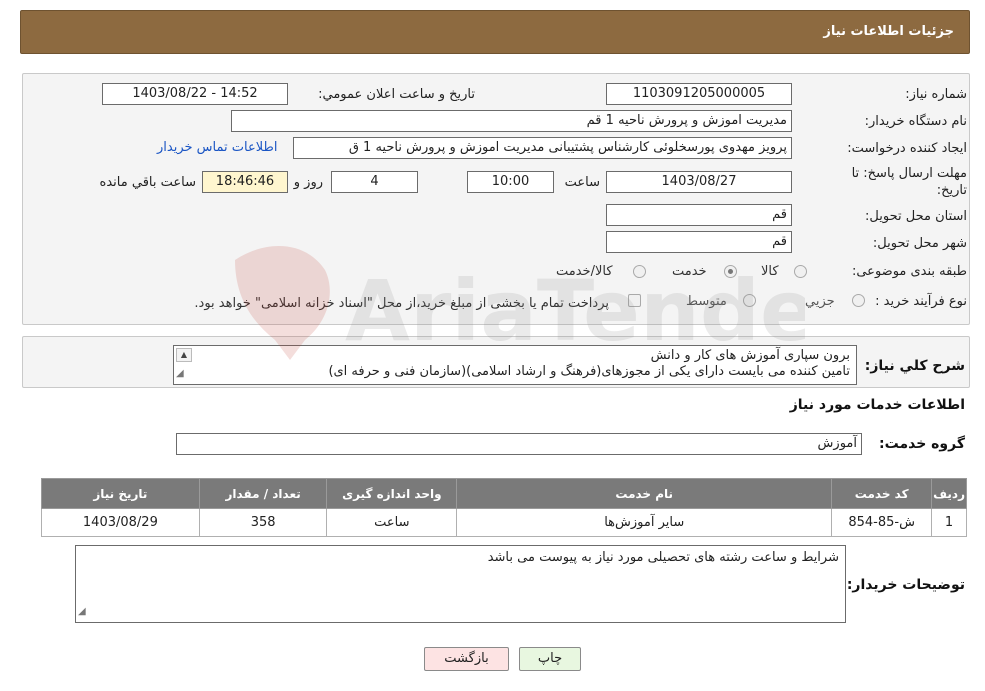 The width and height of the screenshot is (985, 691). I want to click on services-section-title: اطلاعات خدمات مورد نياز, so click(877, 405).